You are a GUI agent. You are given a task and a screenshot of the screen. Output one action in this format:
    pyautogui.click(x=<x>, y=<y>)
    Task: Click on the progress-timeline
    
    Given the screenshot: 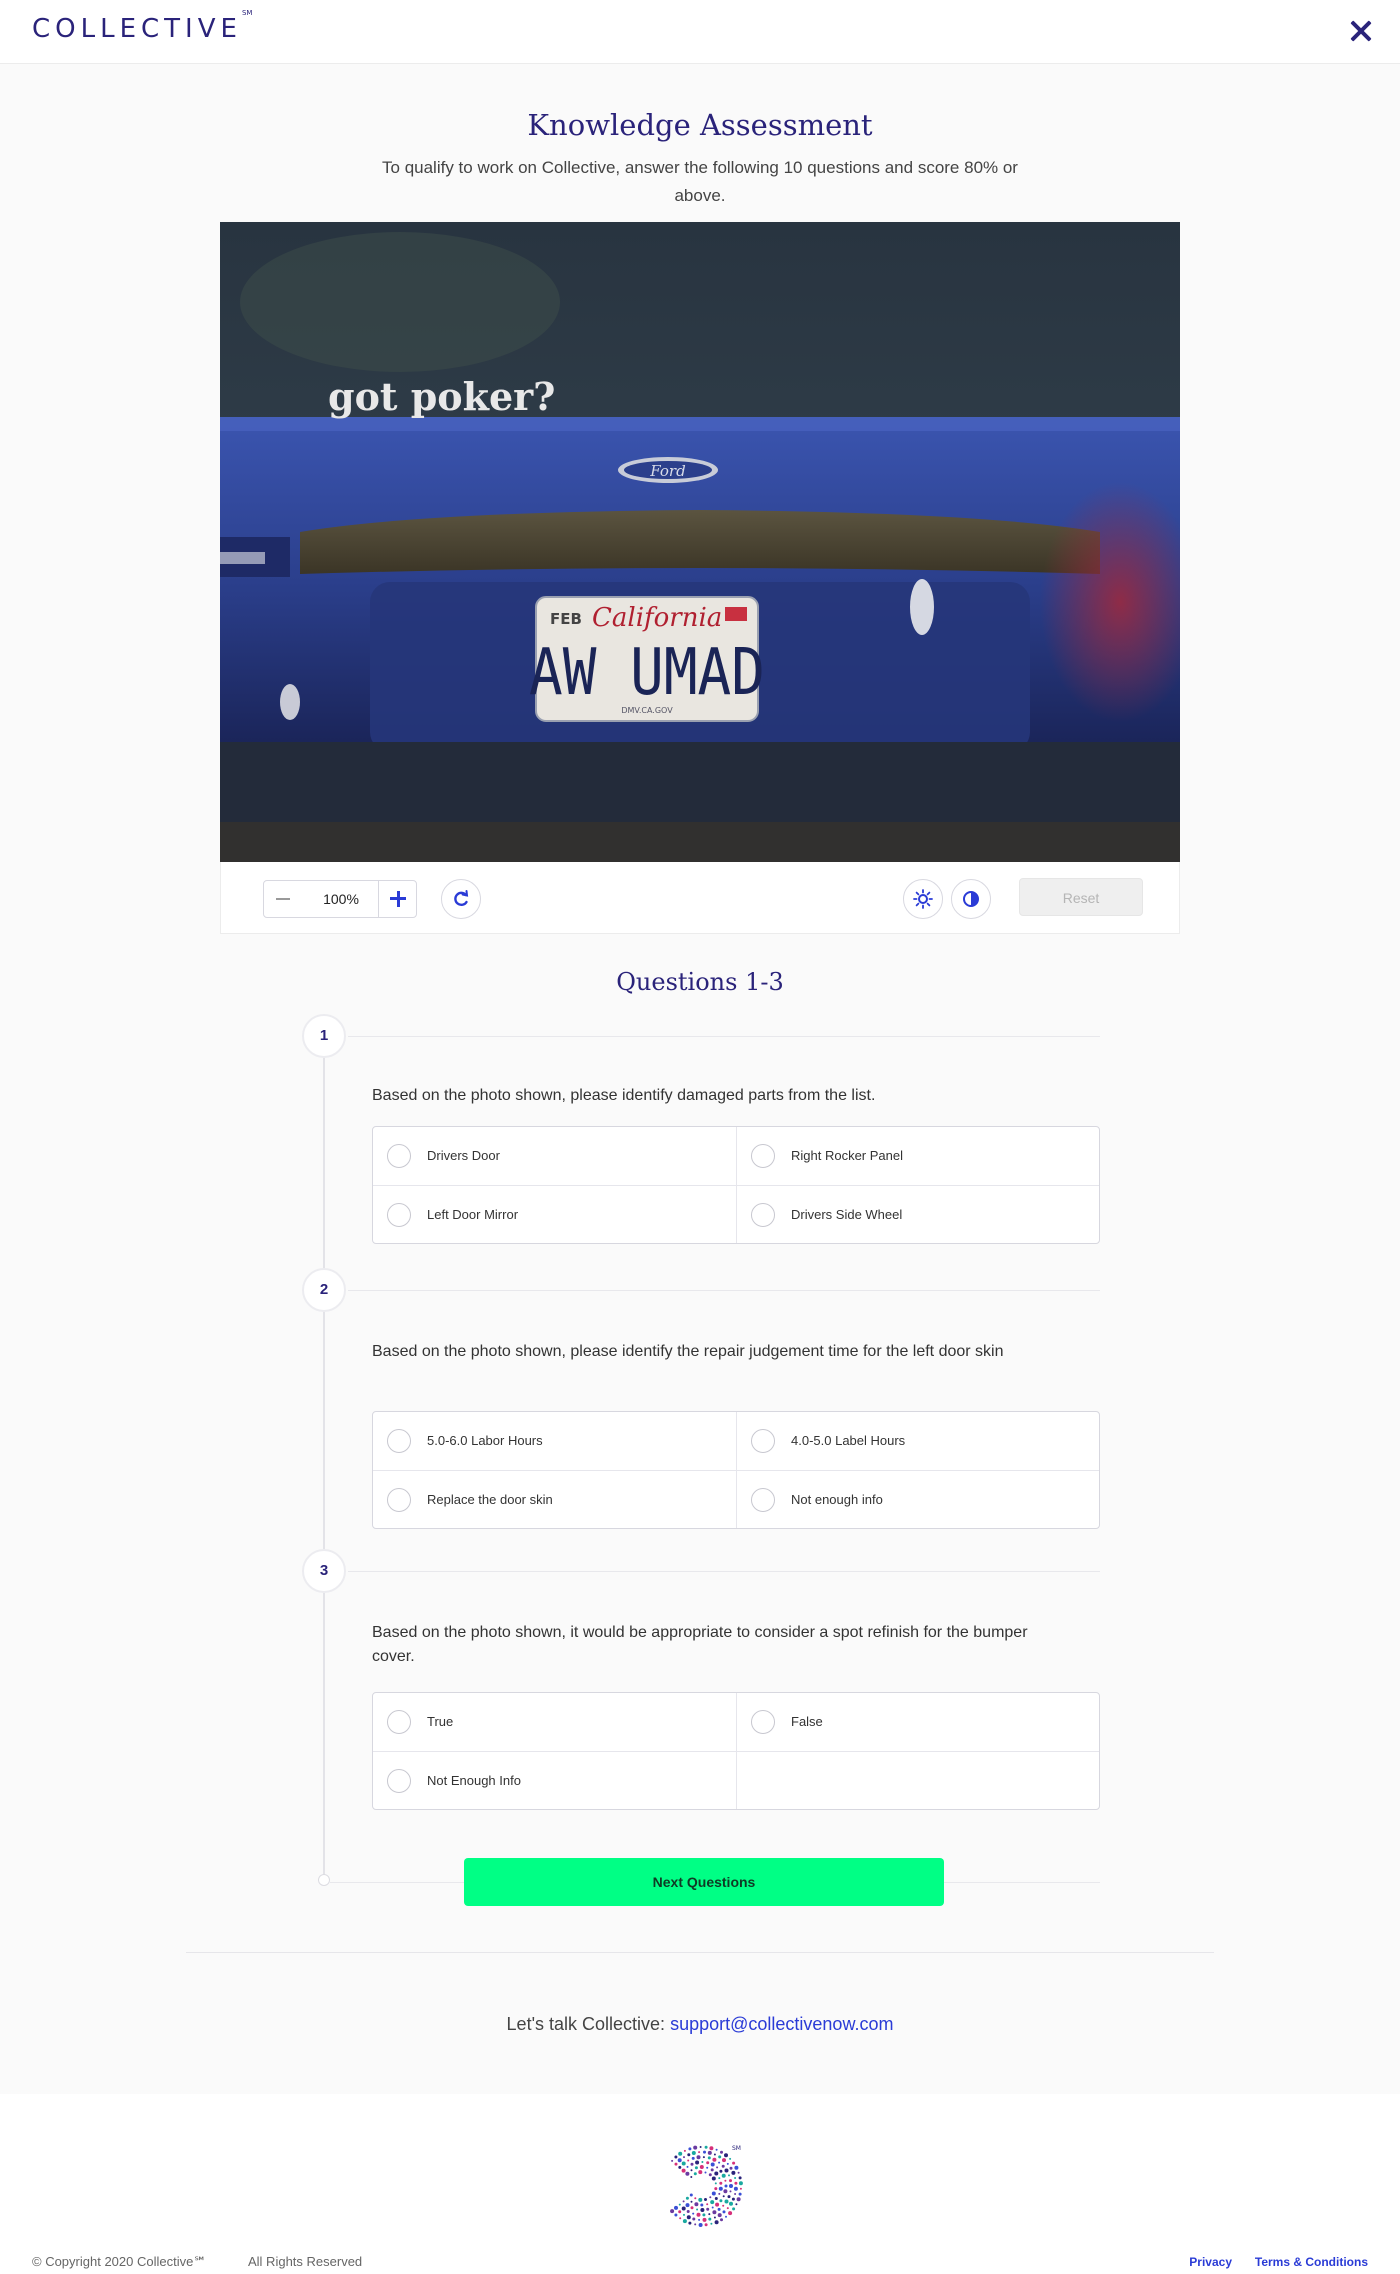 What is the action you would take?
    pyautogui.click(x=324, y=1457)
    